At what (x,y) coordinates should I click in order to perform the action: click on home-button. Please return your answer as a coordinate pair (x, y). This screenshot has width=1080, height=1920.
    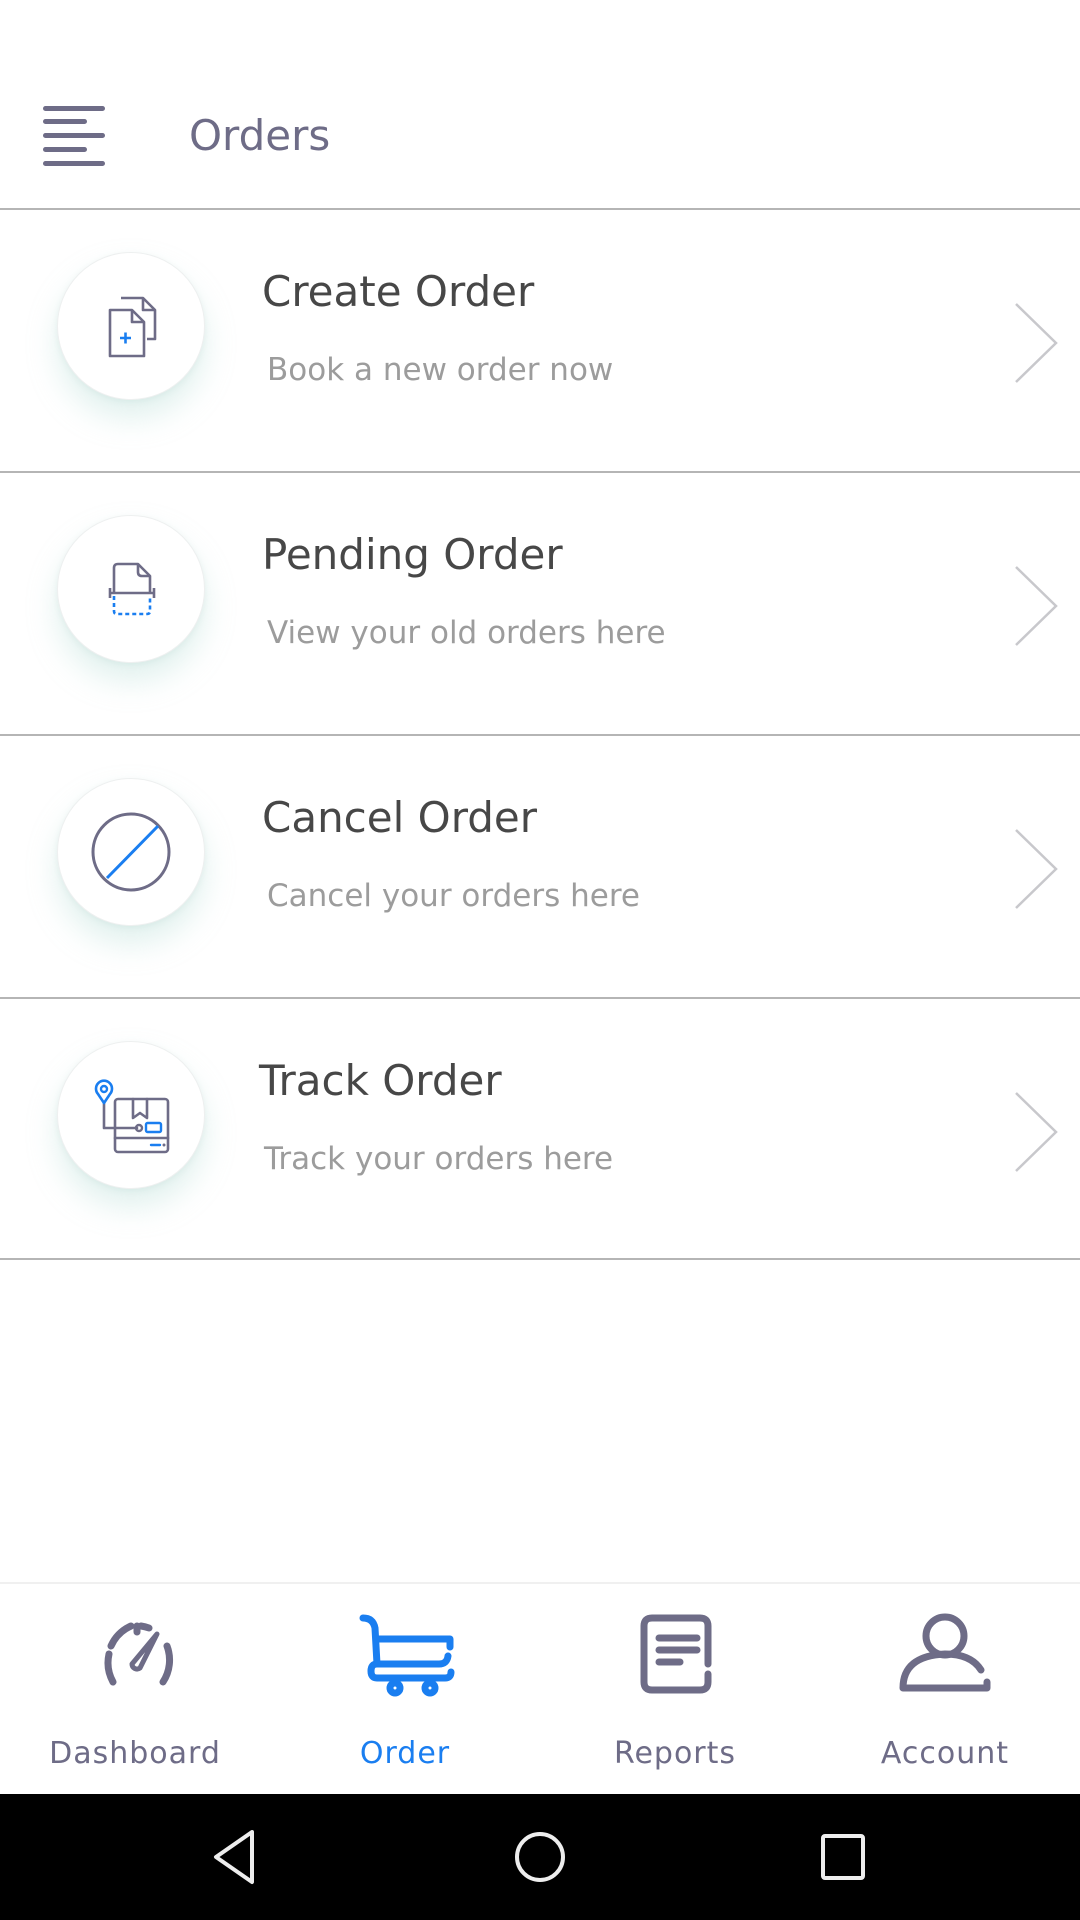
    Looking at the image, I should click on (540, 1857).